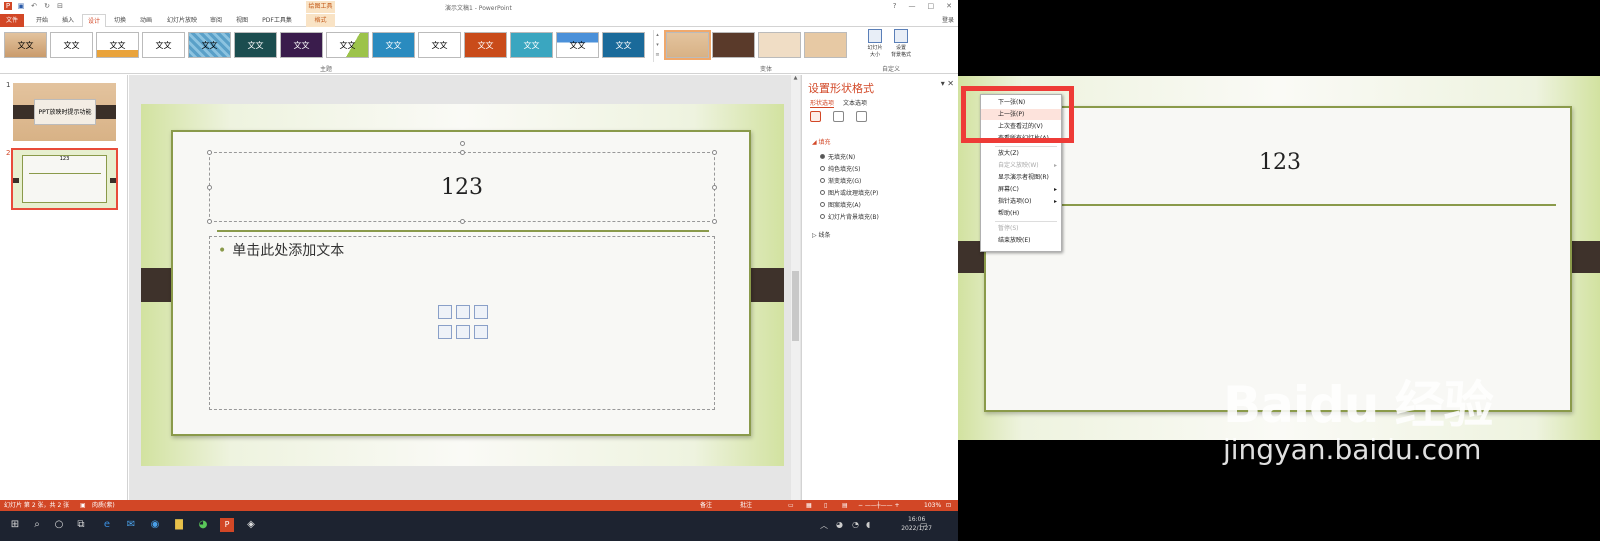 The image size is (1600, 541). Describe the element at coordinates (251, 525) in the screenshot. I see `app-icon: ◈` at that location.